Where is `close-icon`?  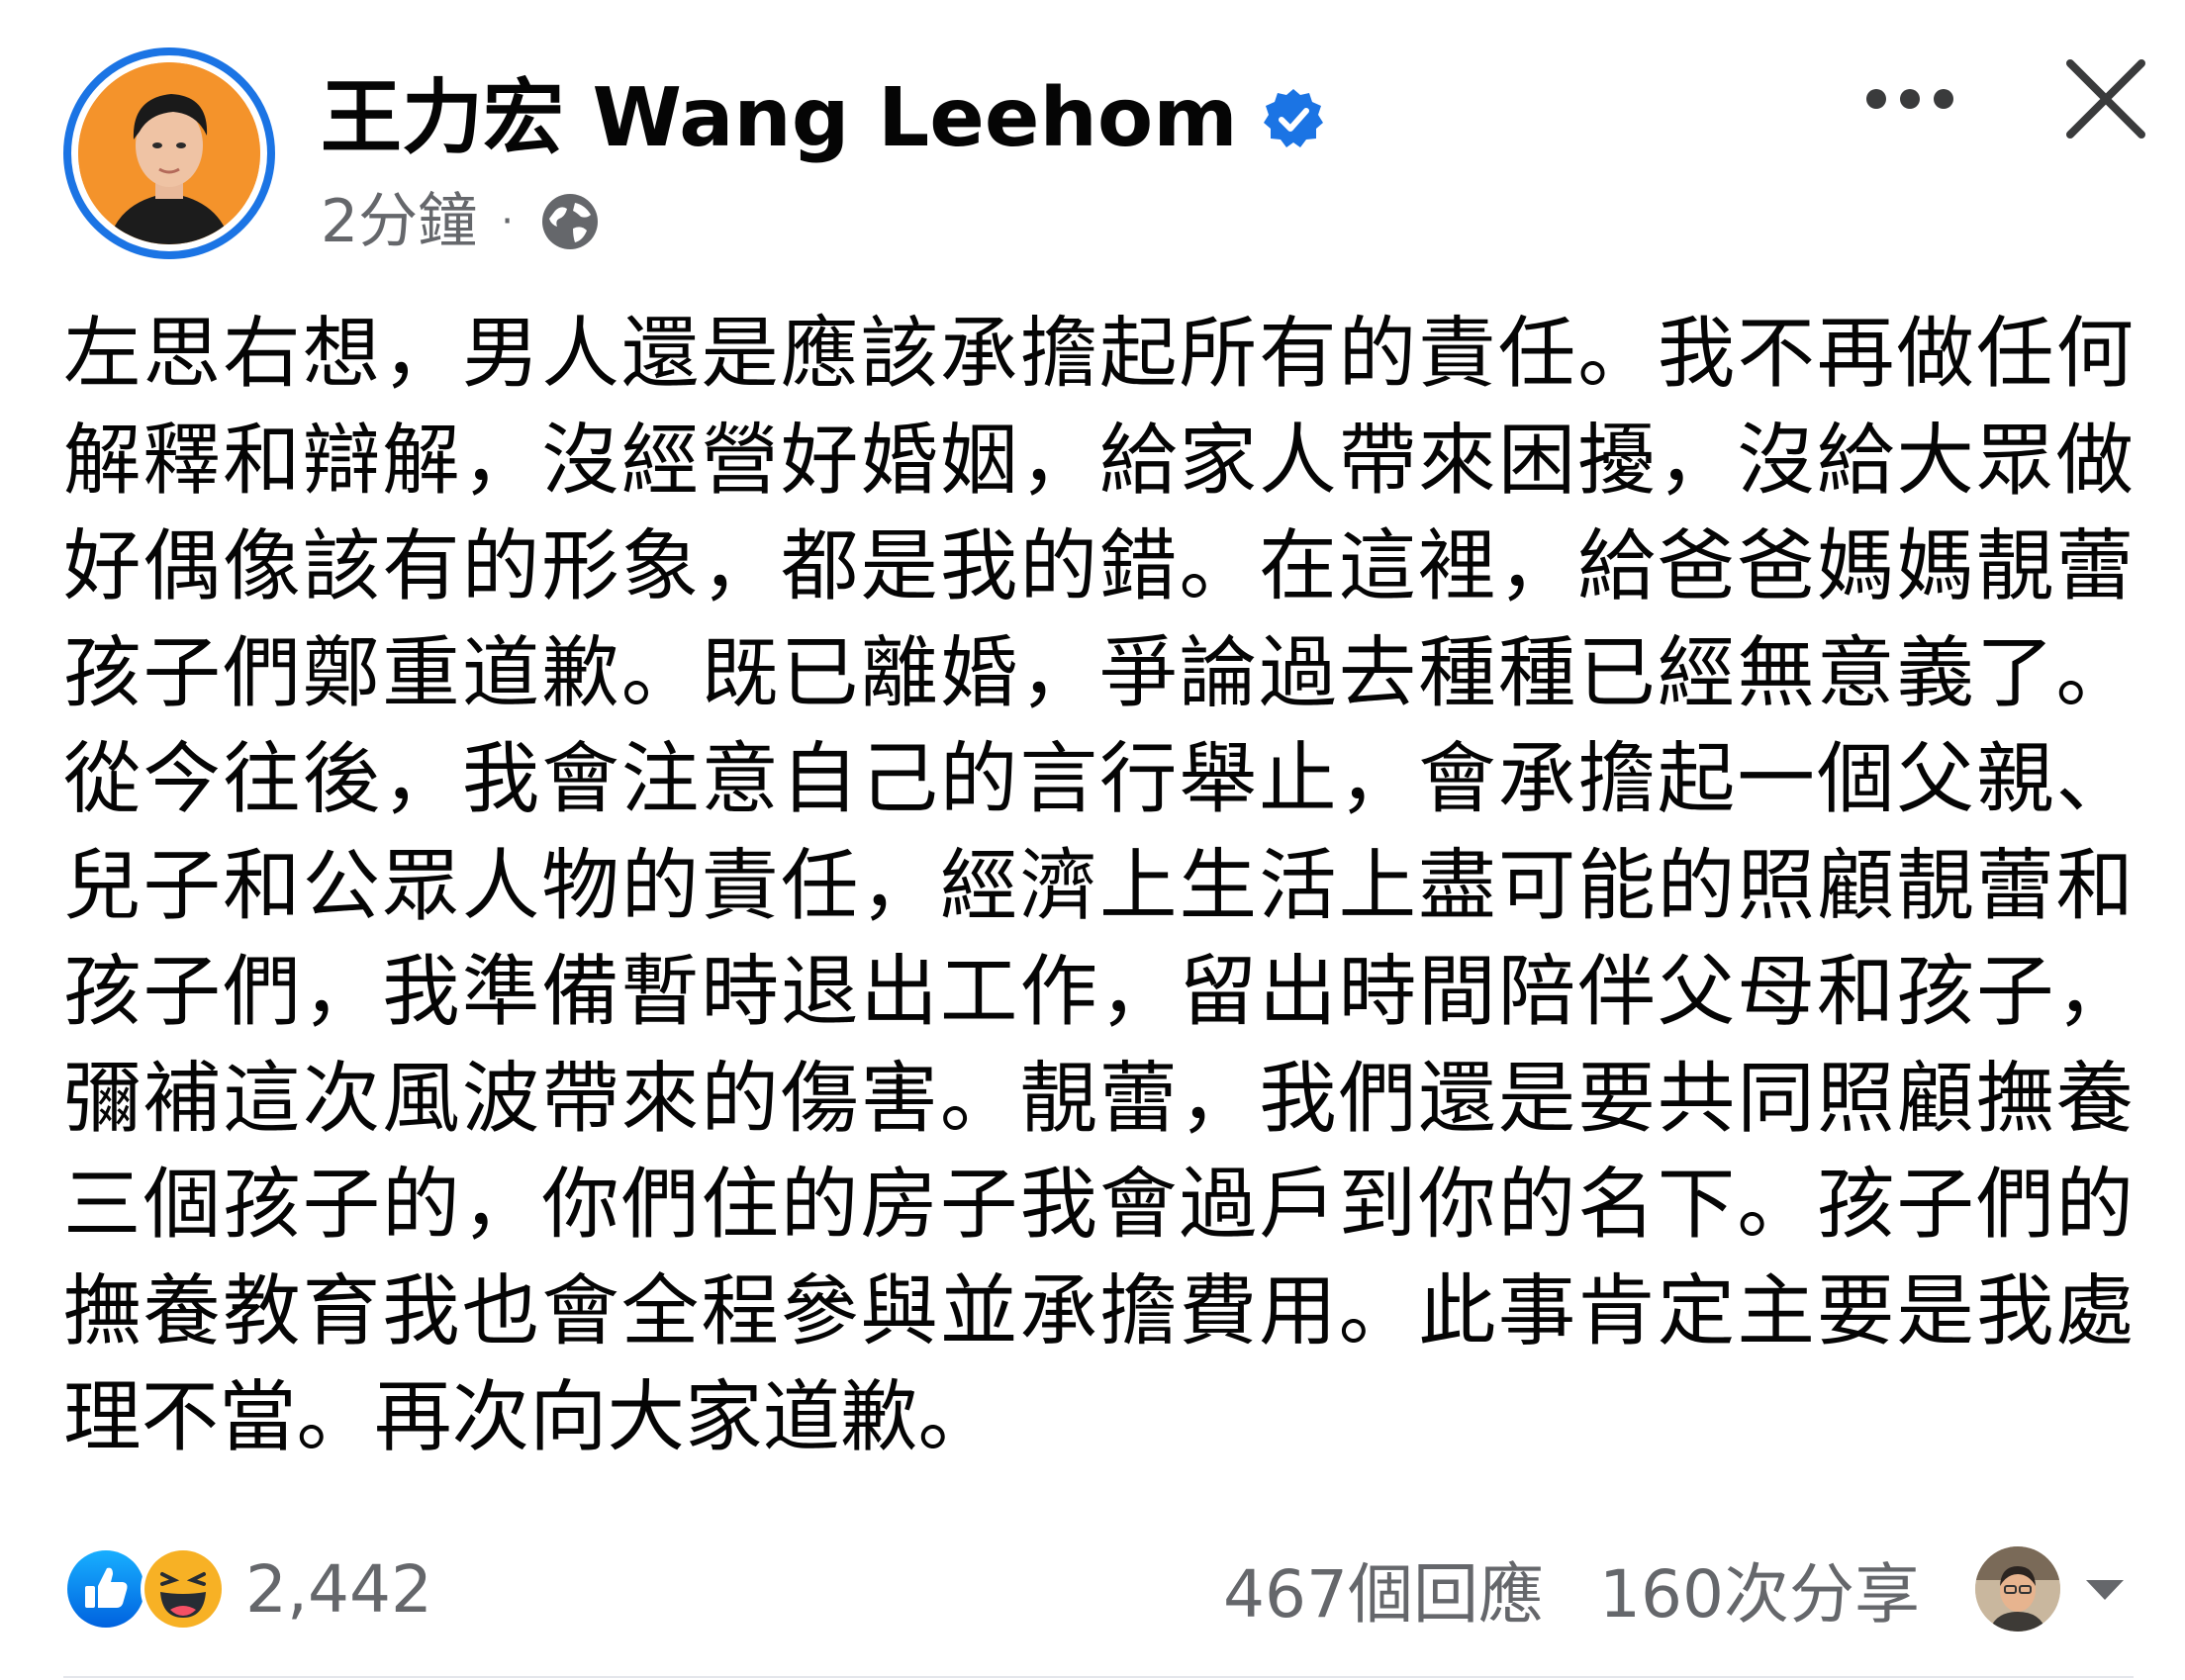
close-icon is located at coordinates (2105, 99).